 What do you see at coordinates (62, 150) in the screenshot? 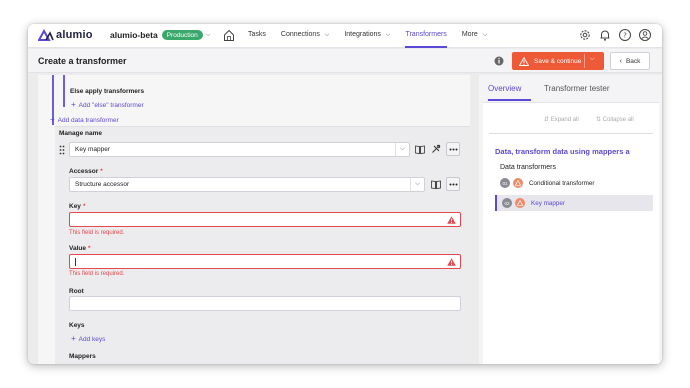
I see `drag-handle-icon` at bounding box center [62, 150].